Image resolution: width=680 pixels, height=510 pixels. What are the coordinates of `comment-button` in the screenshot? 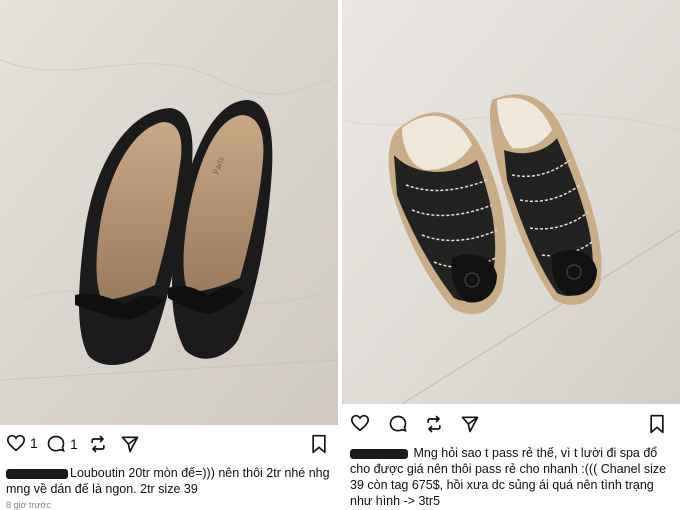 It's located at (398, 424).